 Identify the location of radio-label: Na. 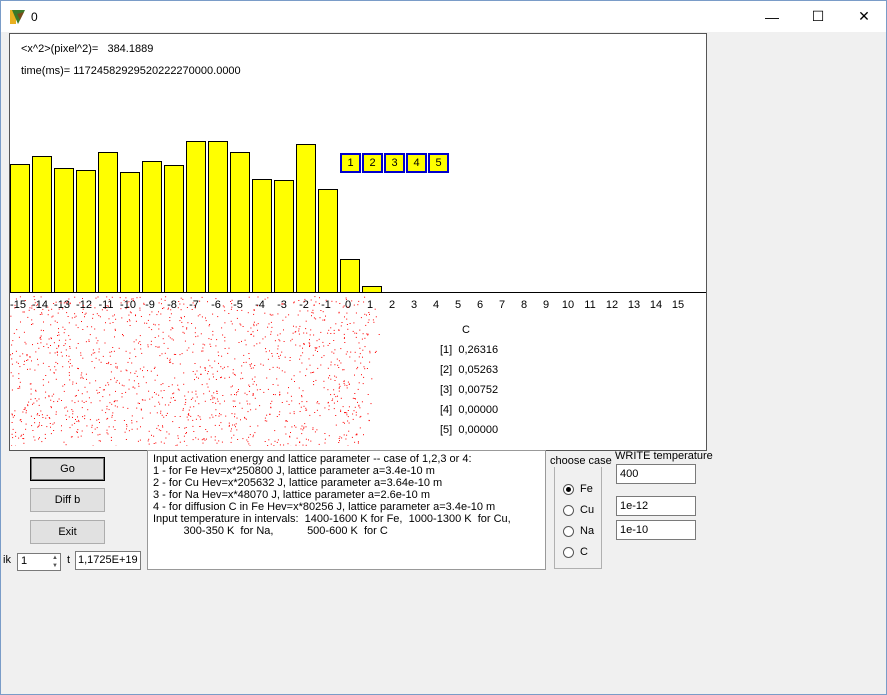
(587, 531).